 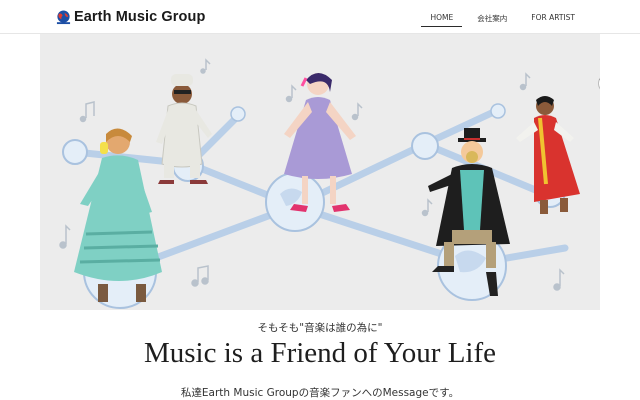 I want to click on nav-for-artist: FOR ARTIST, so click(x=553, y=20).